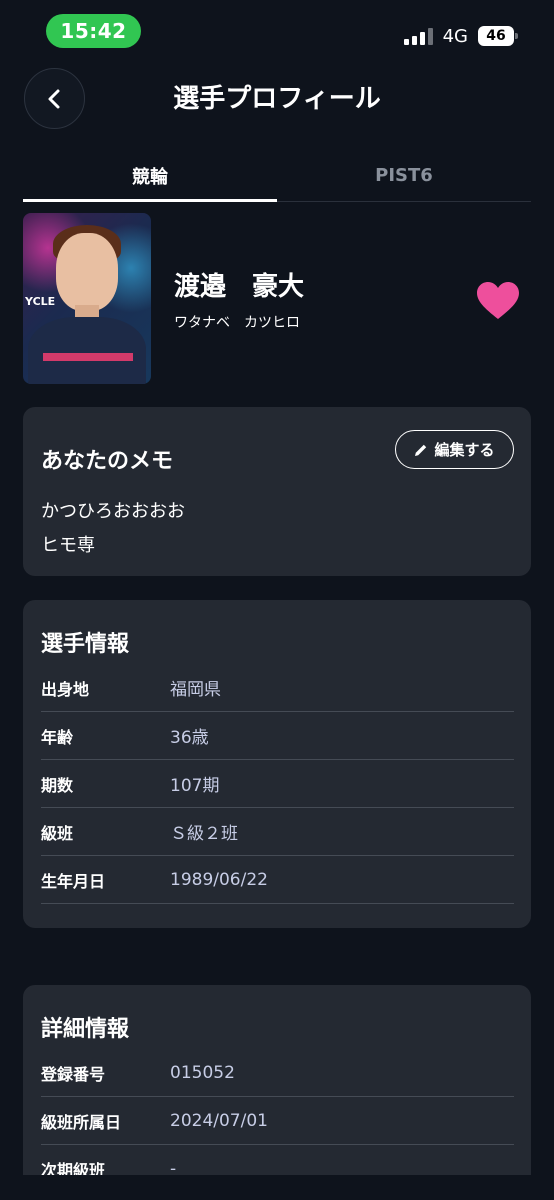 The height and width of the screenshot is (1200, 554). What do you see at coordinates (57, 833) in the screenshot?
I see `row-label: 級班` at bounding box center [57, 833].